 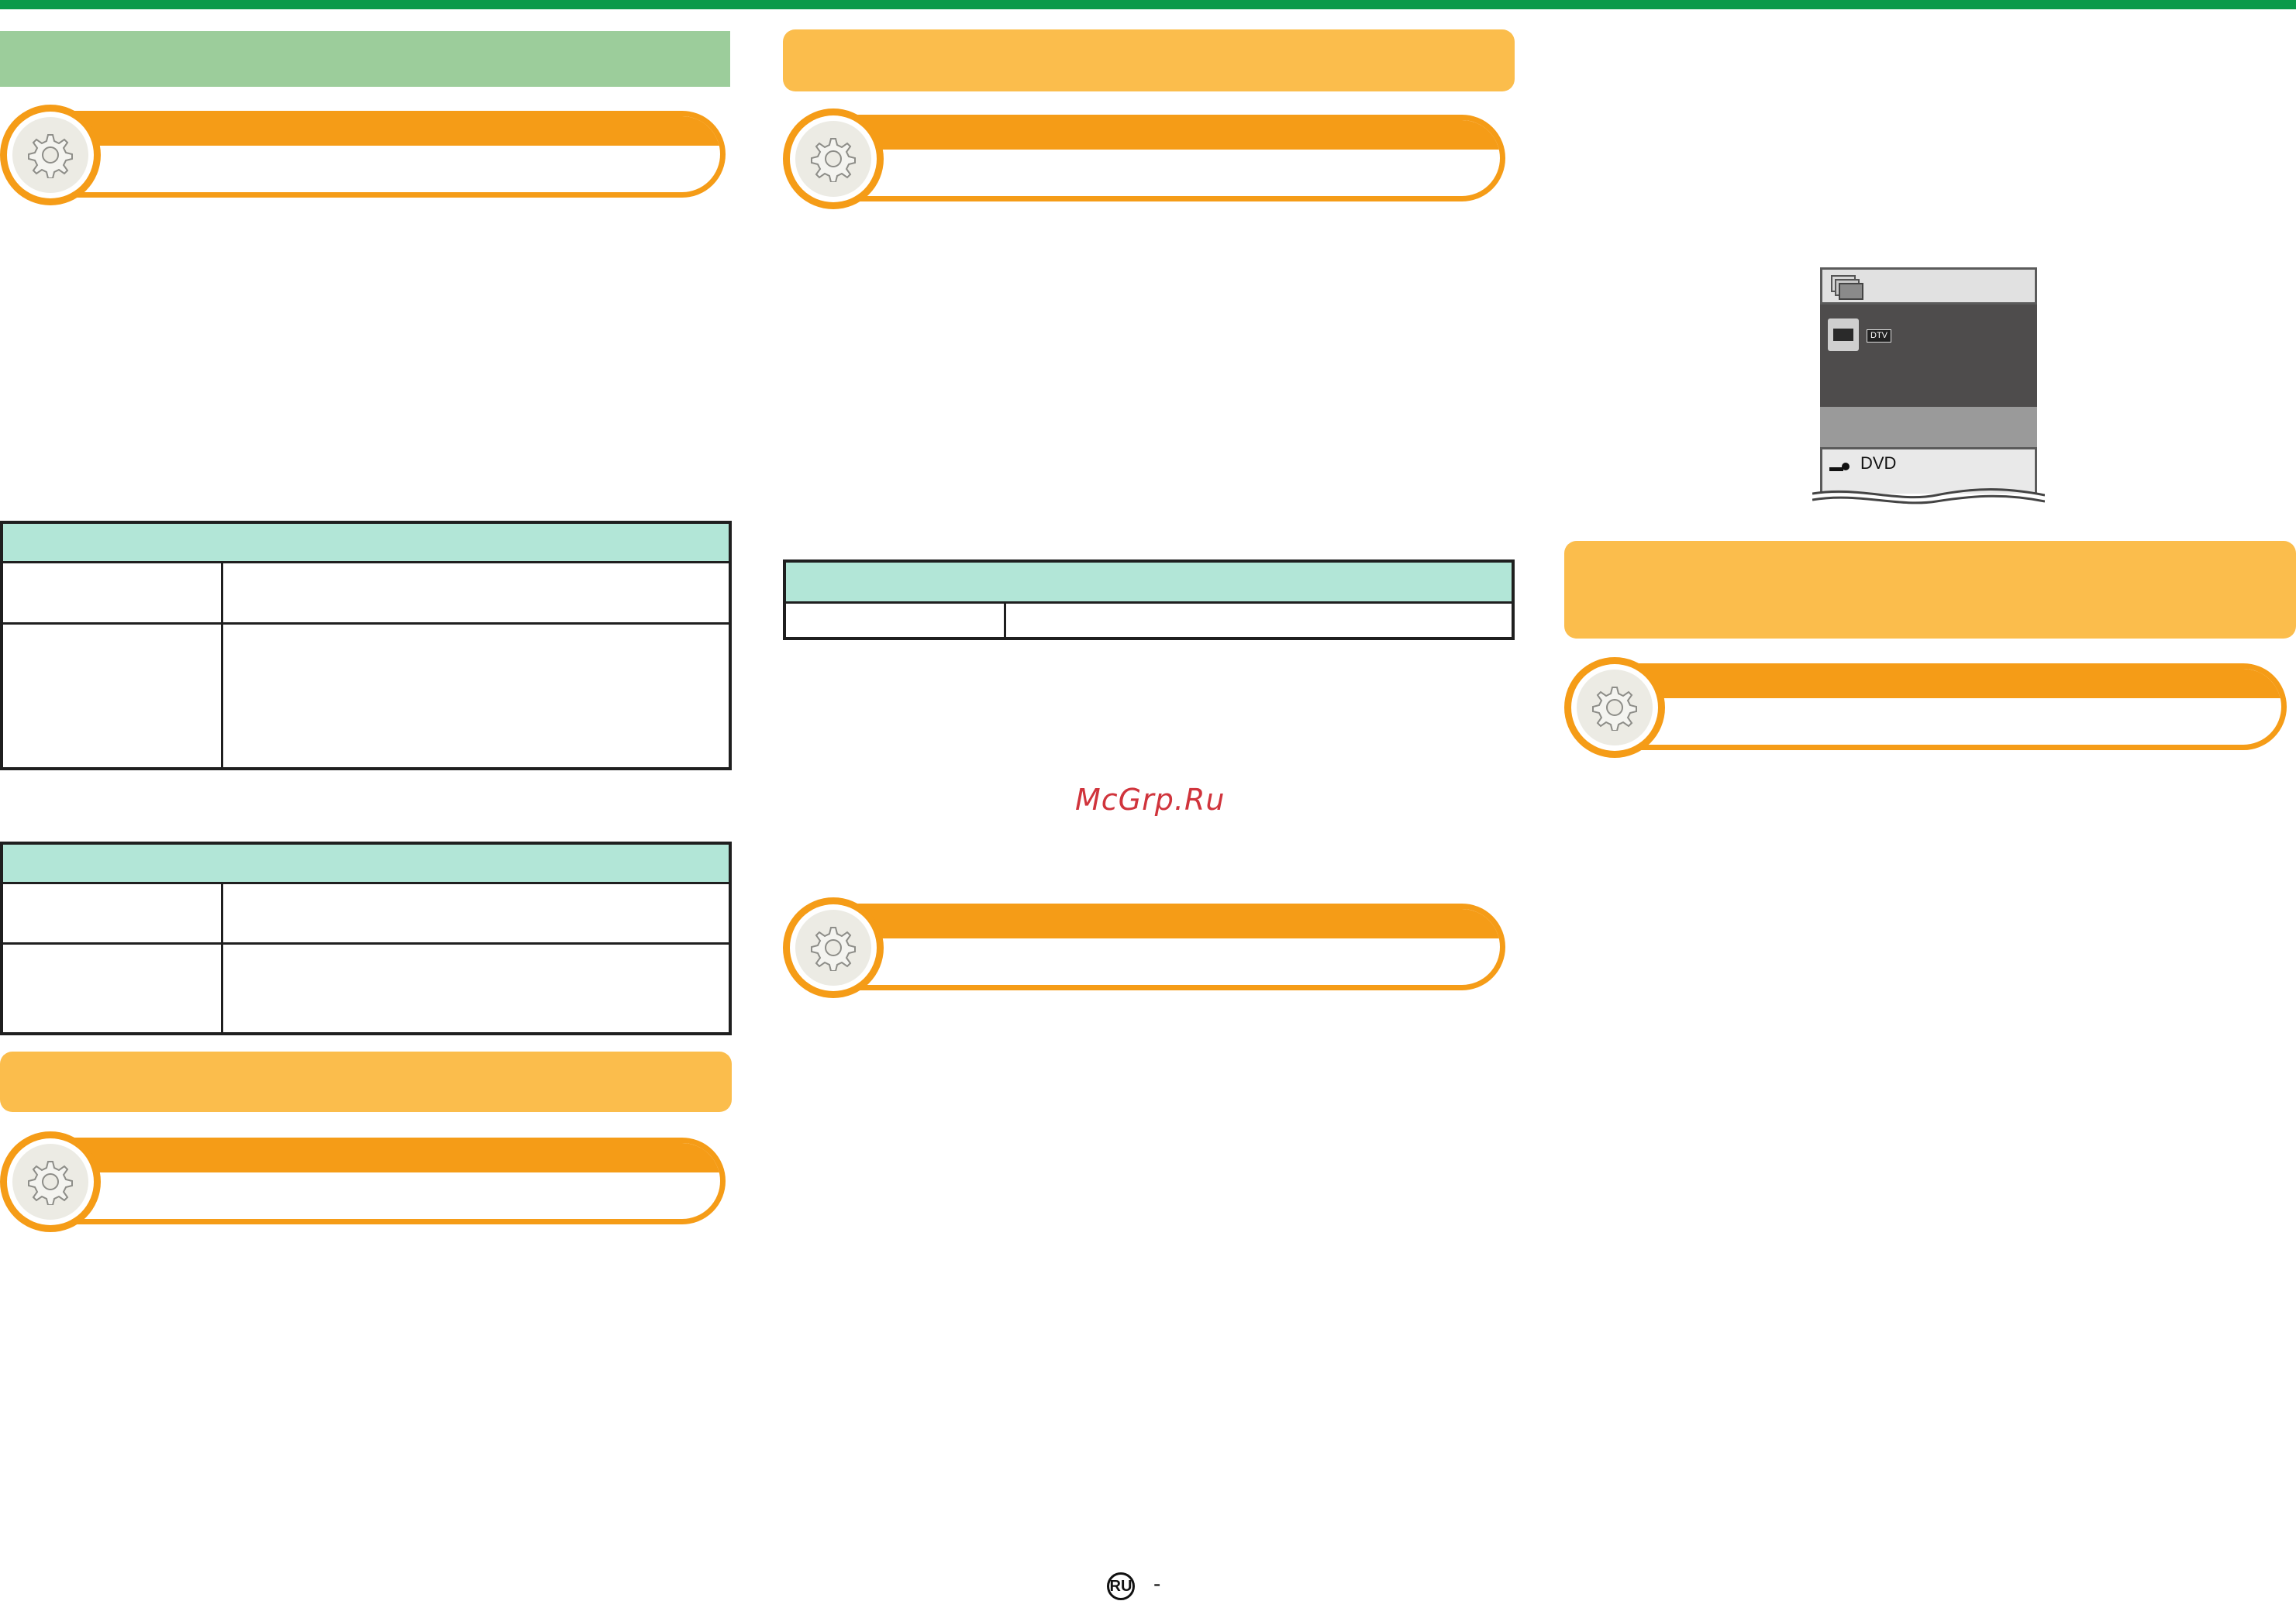 I want to click on input-tag: DTV, so click(x=1879, y=336).